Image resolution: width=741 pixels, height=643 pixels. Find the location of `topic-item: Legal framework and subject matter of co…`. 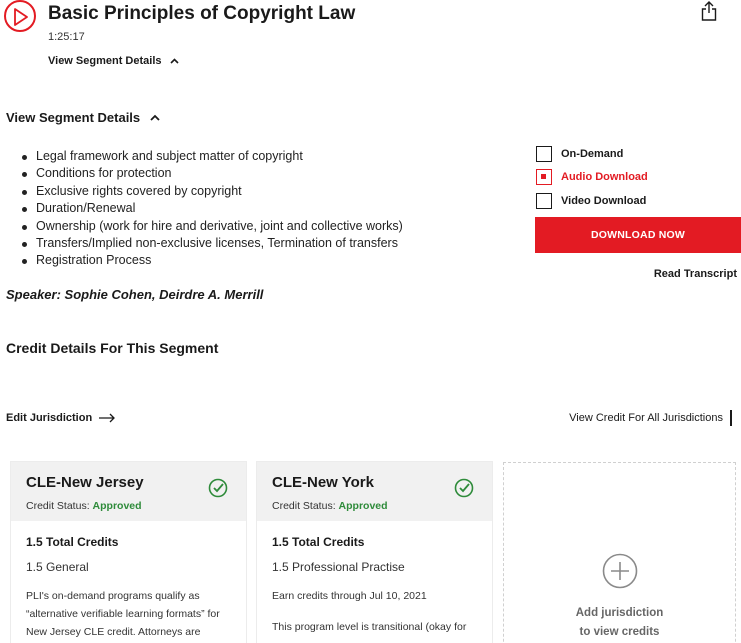

topic-item: Legal framework and subject matter of co… is located at coordinates (212, 156).